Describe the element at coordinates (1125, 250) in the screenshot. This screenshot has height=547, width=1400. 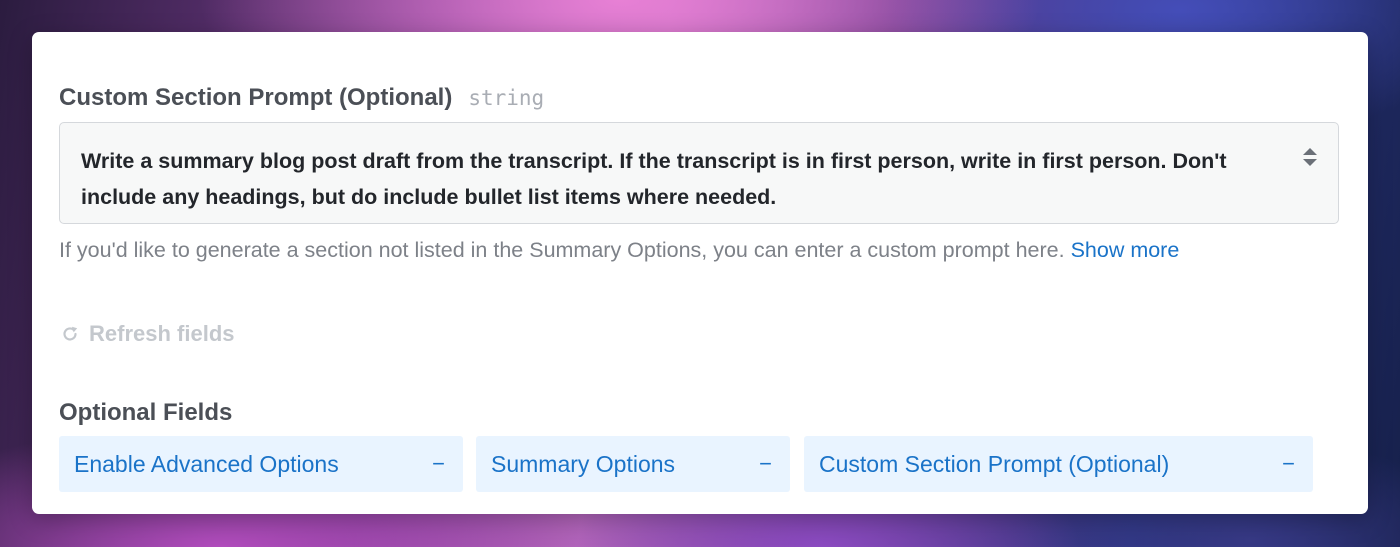
I see `show-more-link: Show more` at that location.